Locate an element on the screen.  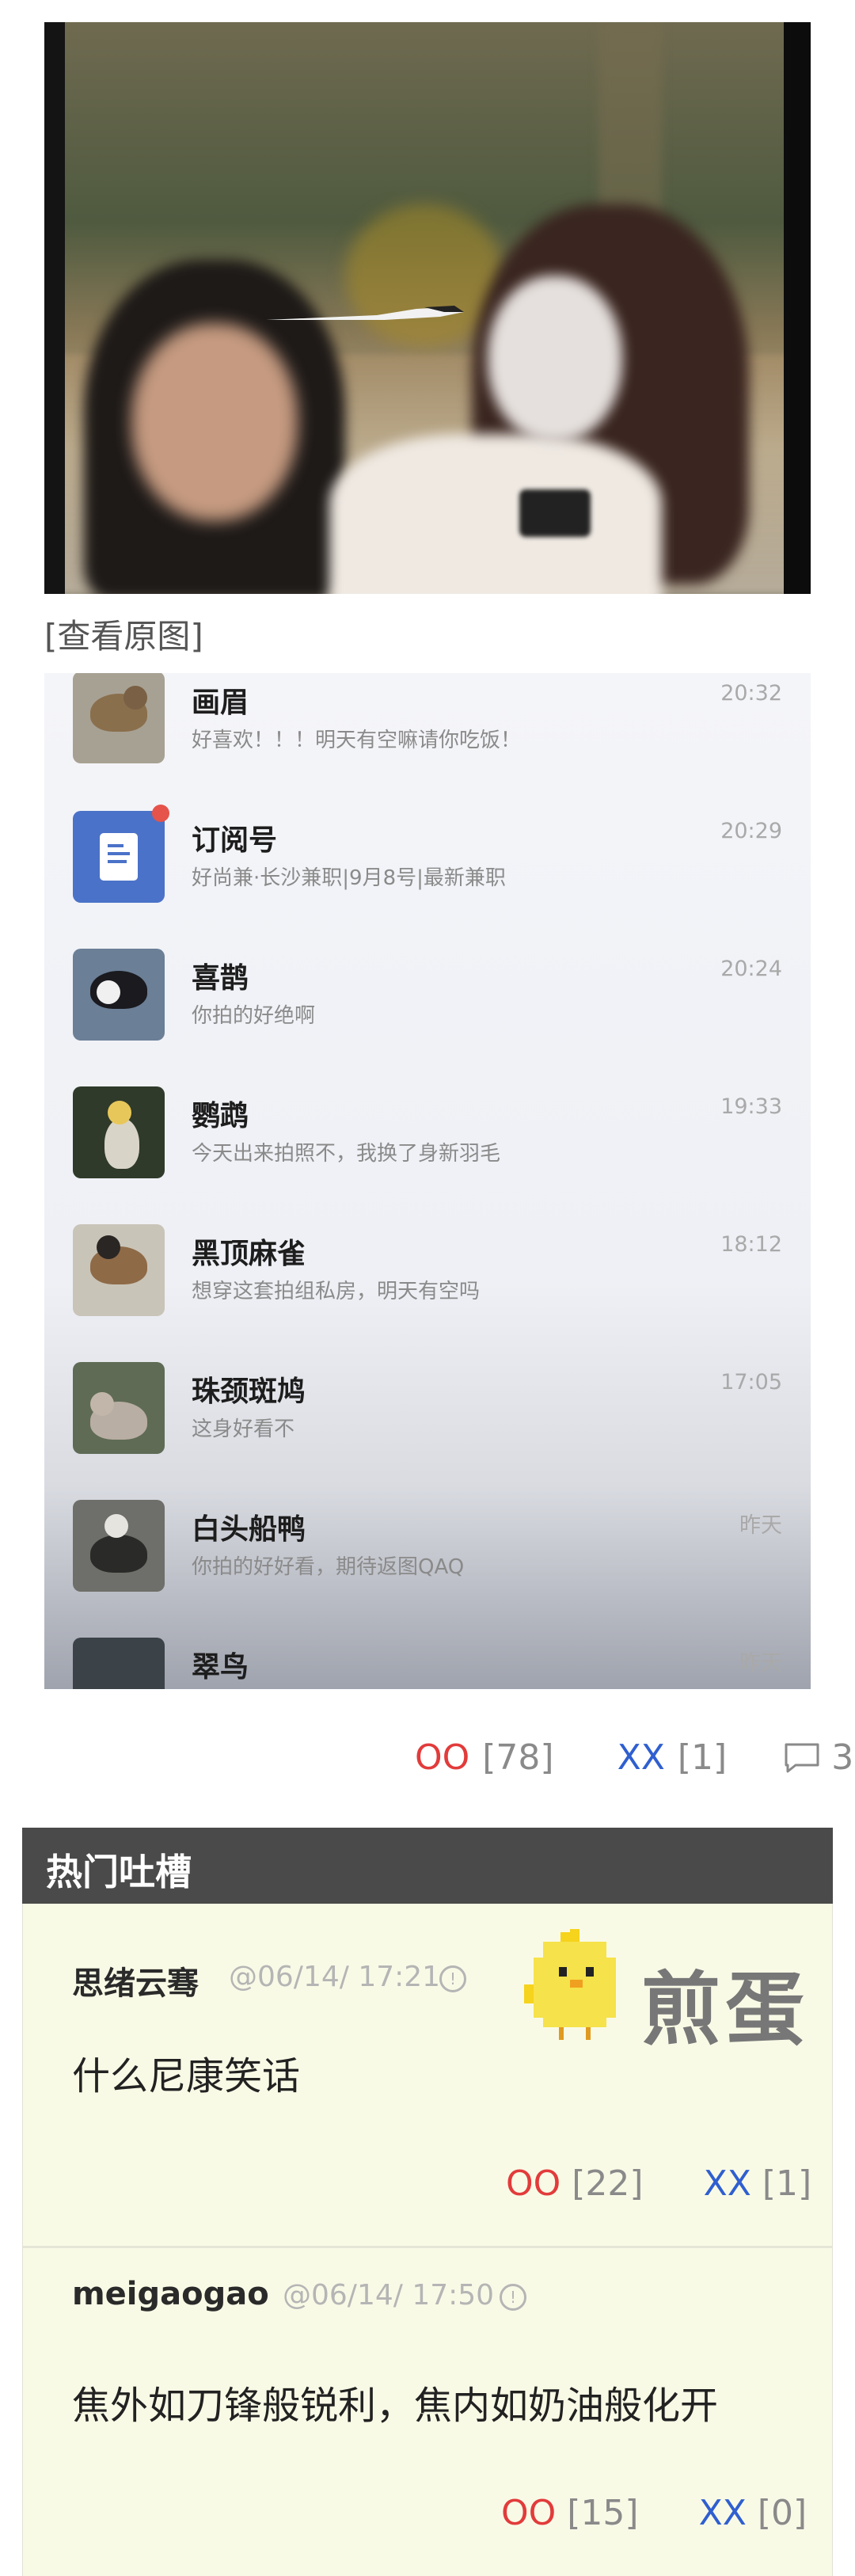
chat-name: 喜鹊 is located at coordinates (220, 978).